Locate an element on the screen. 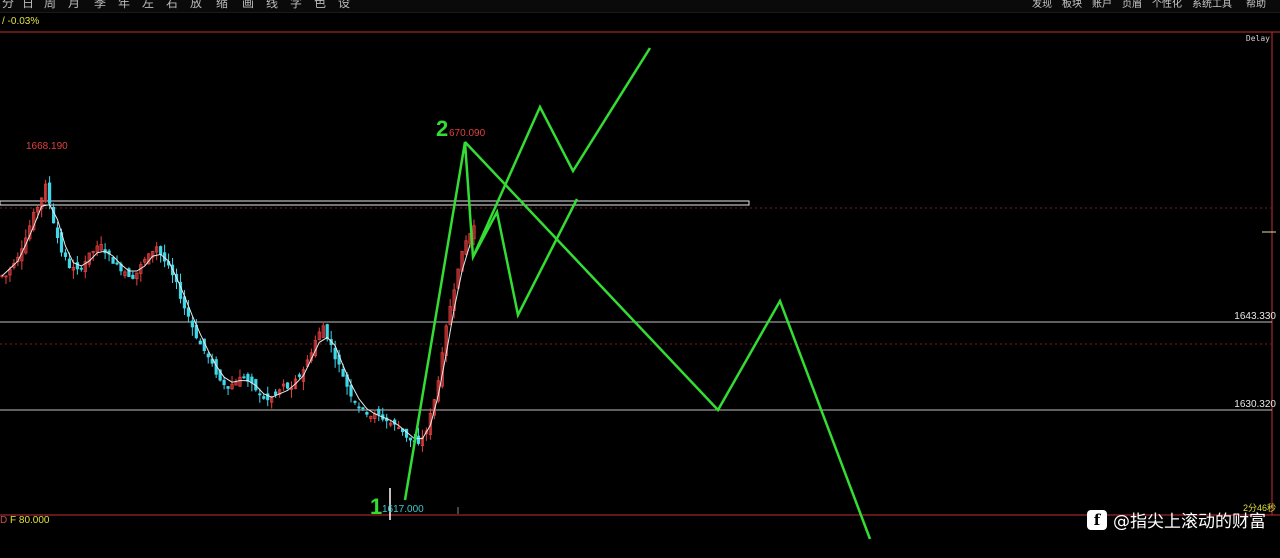  indicator-change: / -0.03% is located at coordinates (21, 21).